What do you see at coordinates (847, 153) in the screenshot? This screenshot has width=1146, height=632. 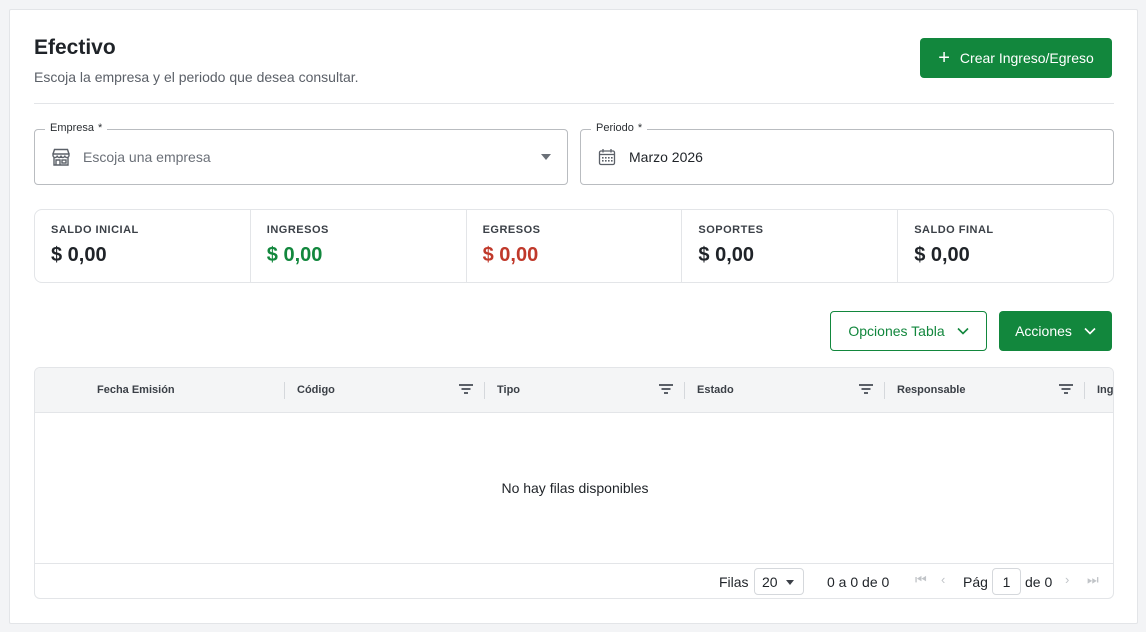 I see `periodo-picker: Periodo * Marzo 2026` at bounding box center [847, 153].